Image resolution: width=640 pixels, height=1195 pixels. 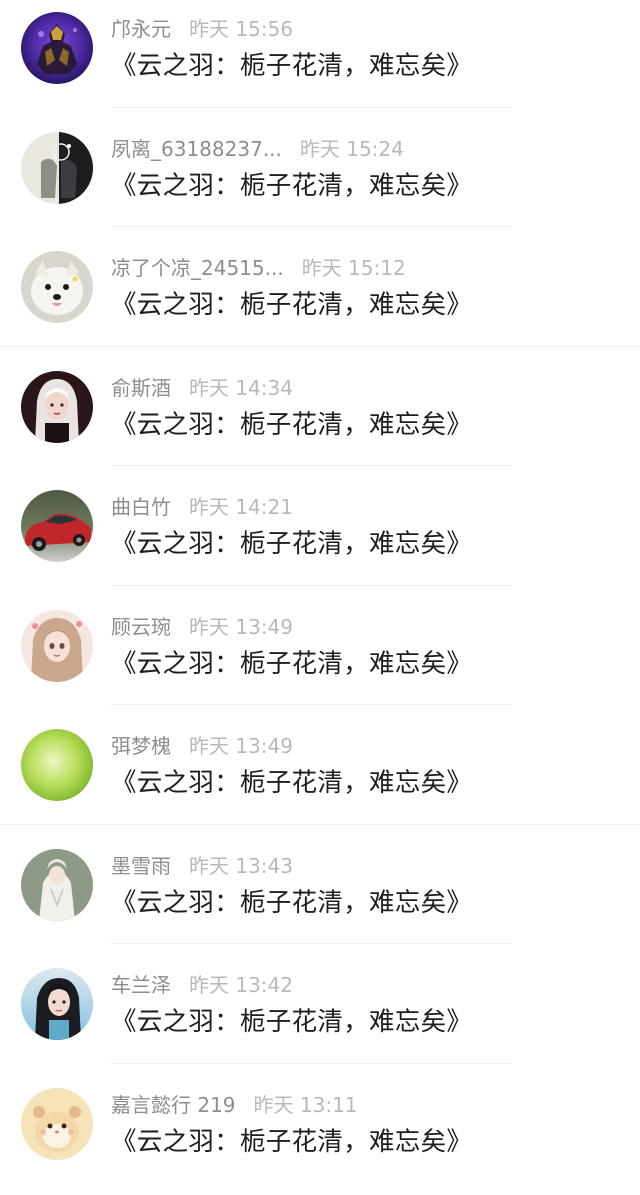 I want to click on green-gradient-avatar-icon, so click(x=57, y=765).